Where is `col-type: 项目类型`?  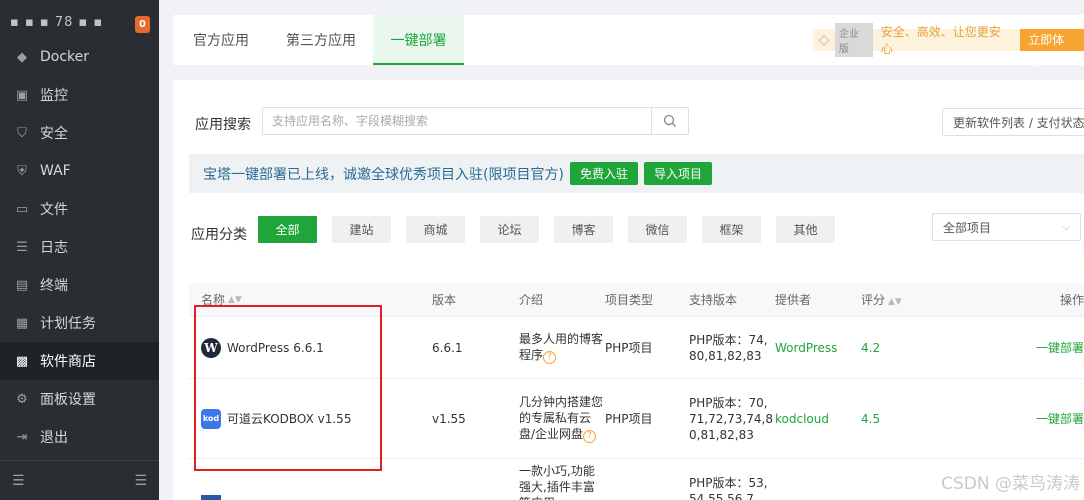
col-type: 项目类型 is located at coordinates (629, 300).